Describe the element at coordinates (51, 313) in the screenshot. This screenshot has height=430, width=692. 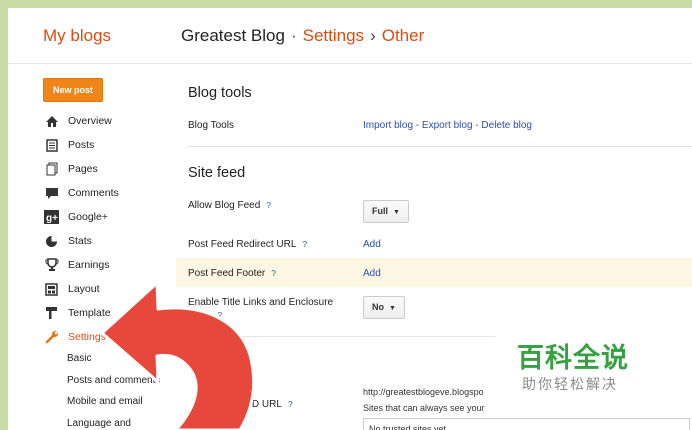
I see `template-icon` at that location.